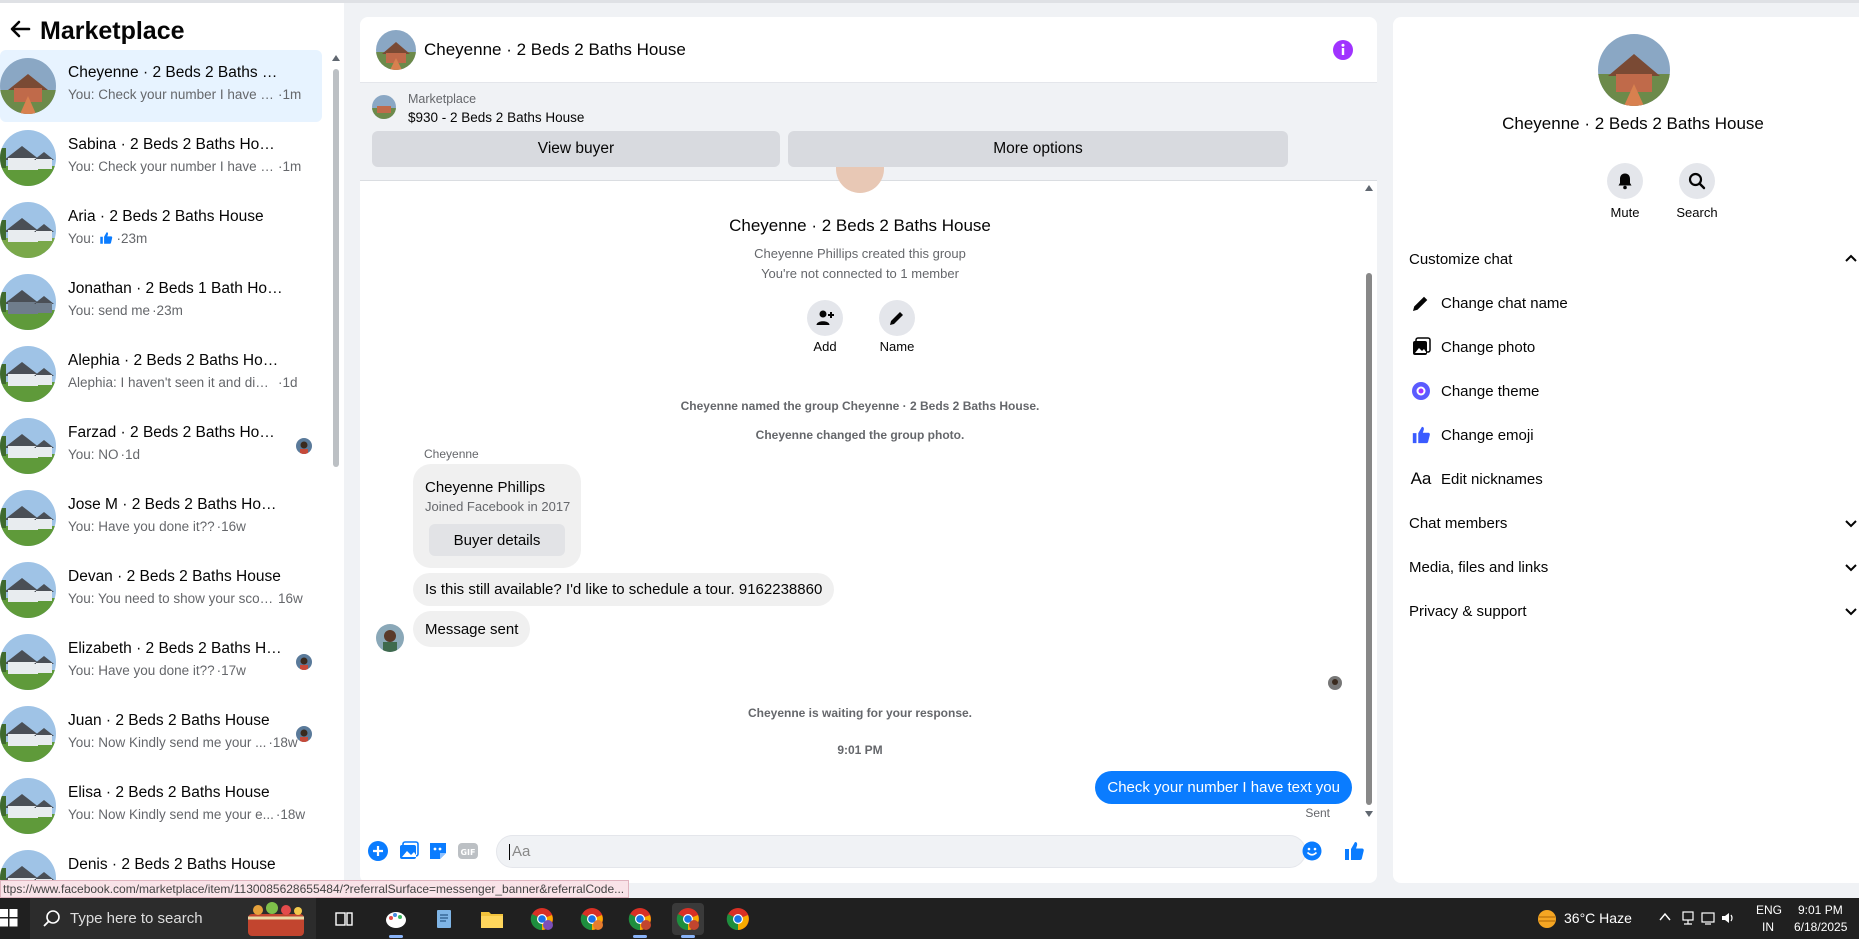 This screenshot has height=939, width=1859. I want to click on change-chat-name-item: Change chat name, so click(1629, 303).